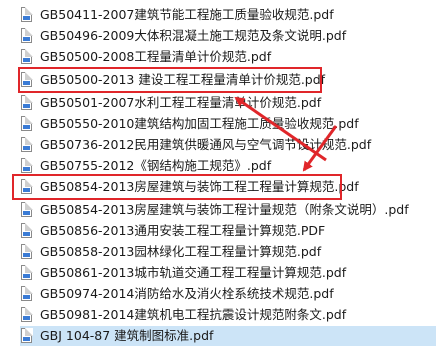 This screenshot has width=436, height=346. I want to click on file-name: GB50974-2014消防给水及消火栓系统技术规范.pdf, so click(187, 293).